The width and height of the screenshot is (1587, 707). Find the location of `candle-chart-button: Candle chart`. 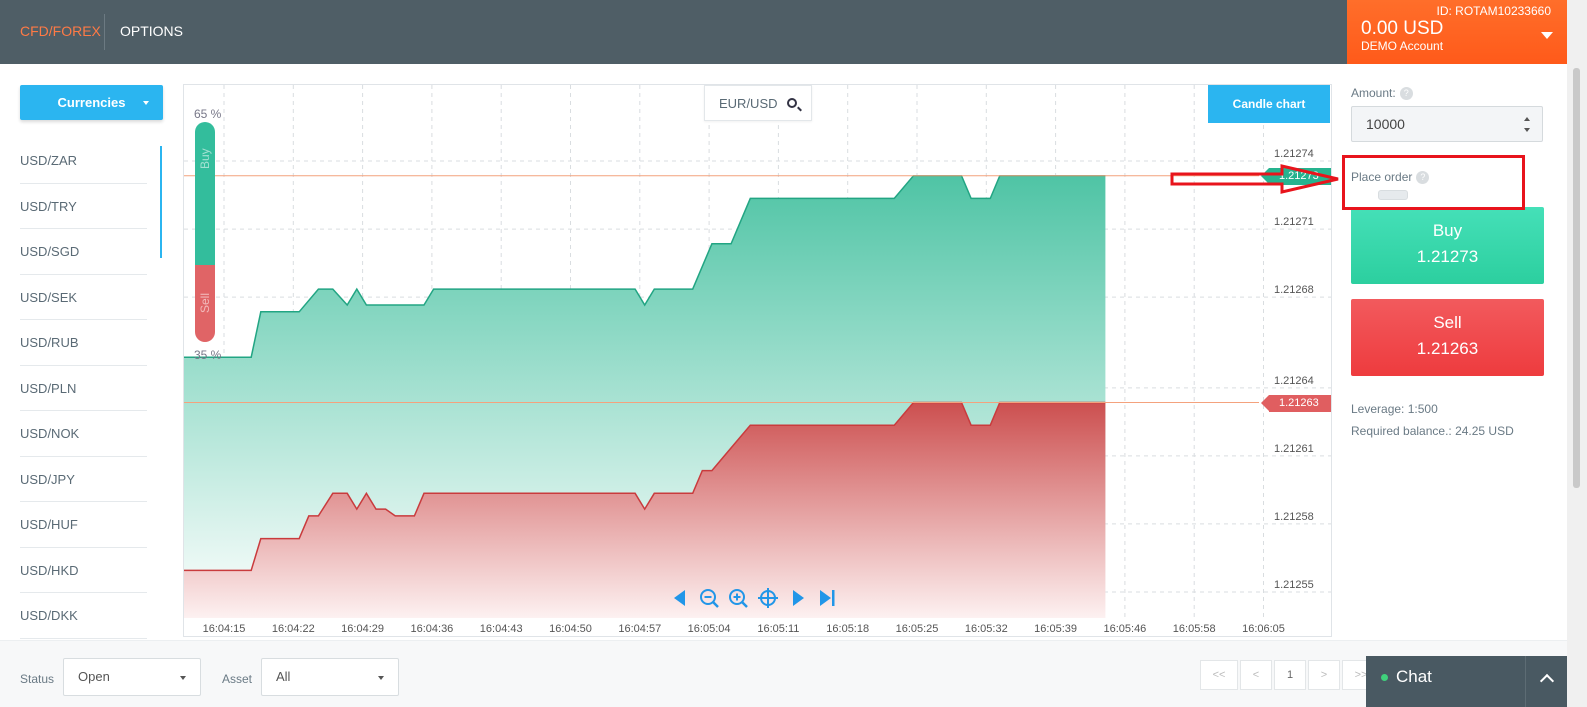

candle-chart-button: Candle chart is located at coordinates (1269, 104).